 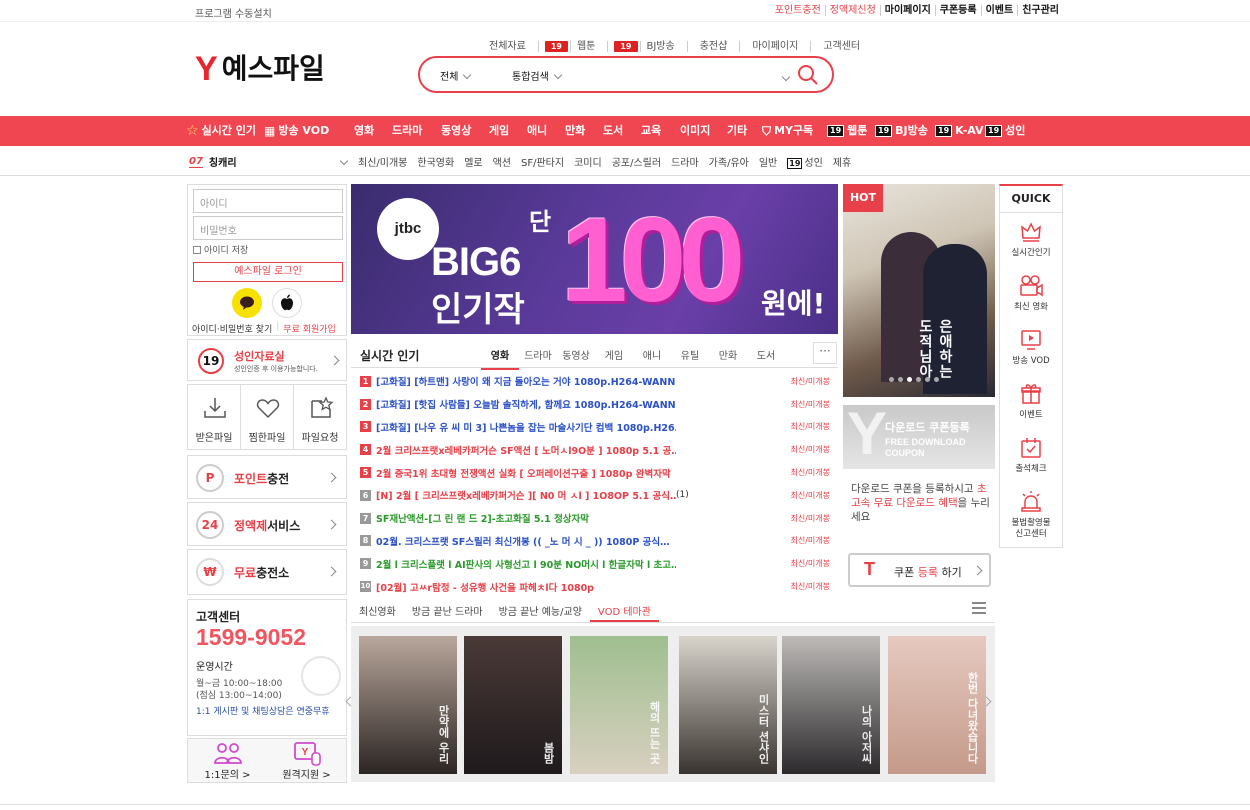 What do you see at coordinates (267, 572) in the screenshot?
I see `free-charge-link: ₩ 무료충전소` at bounding box center [267, 572].